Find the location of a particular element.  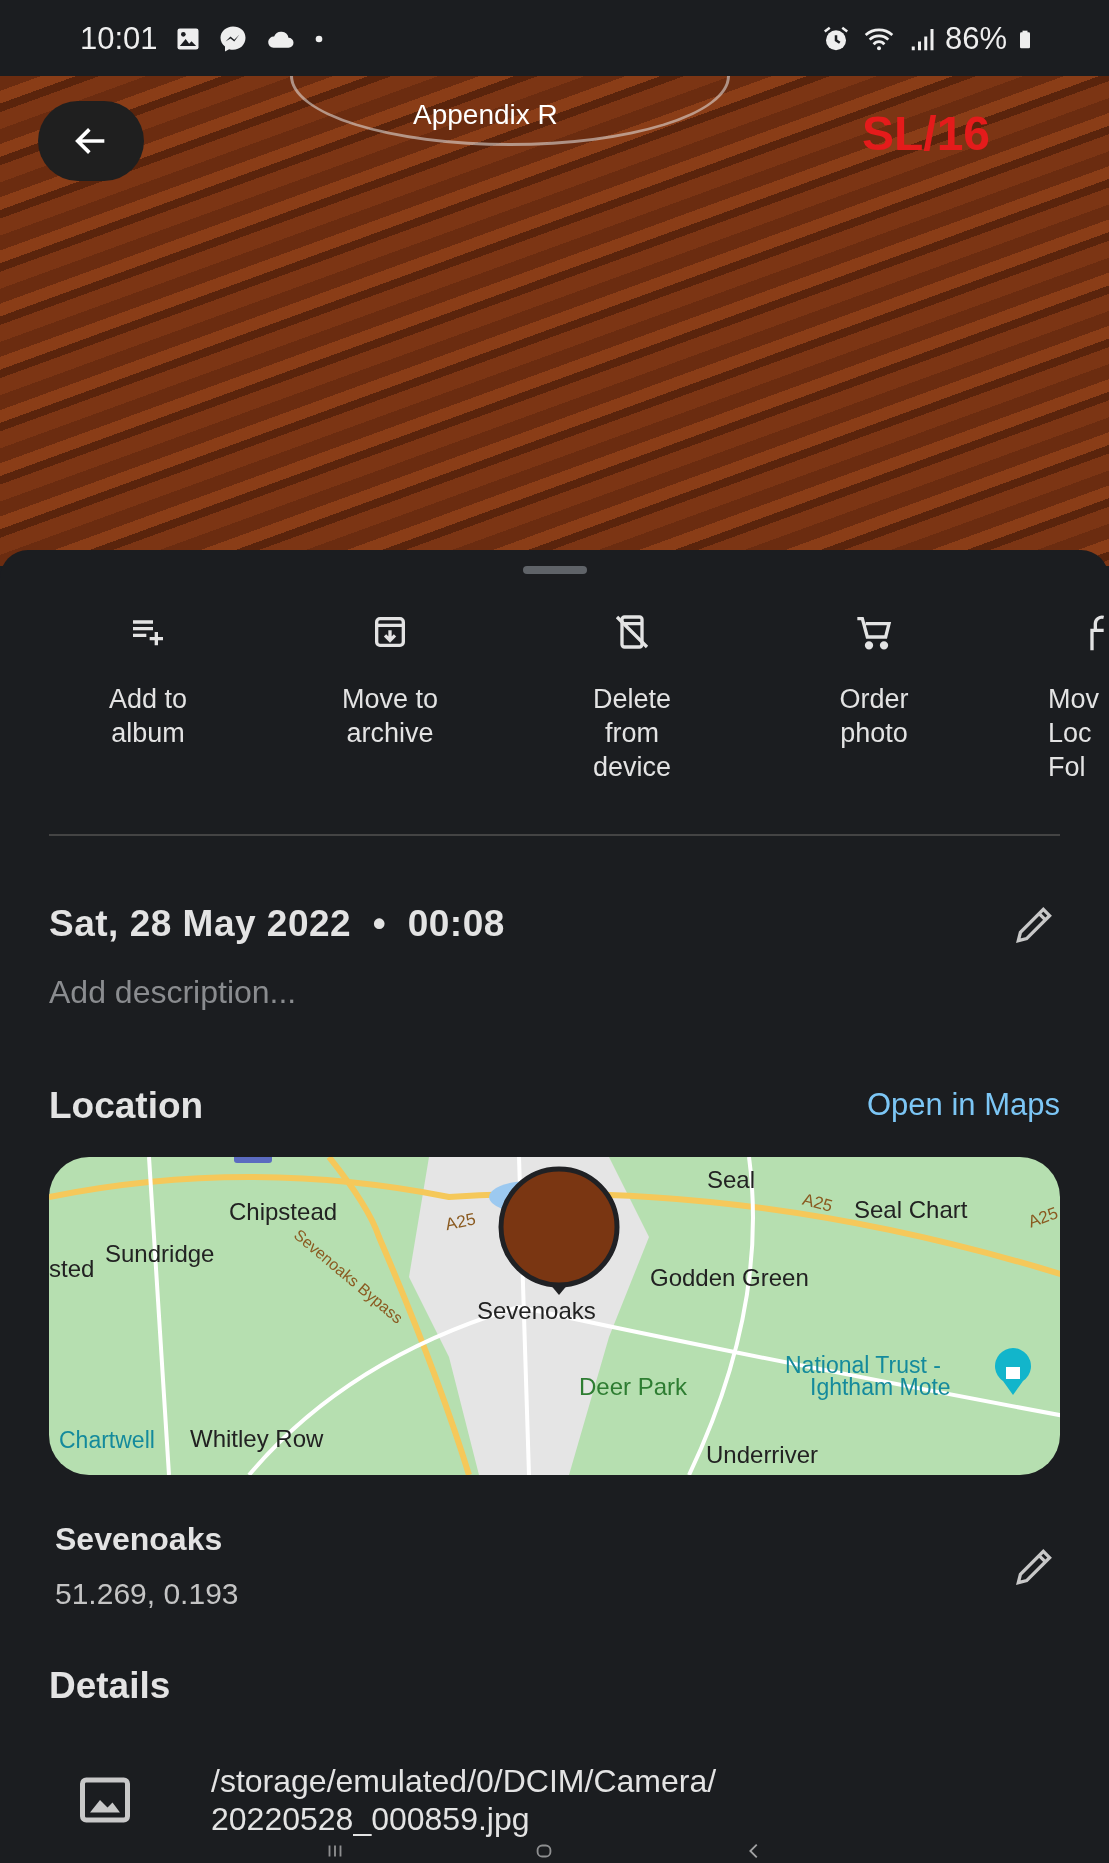

map-label: Chartwell is located at coordinates (107, 1440).